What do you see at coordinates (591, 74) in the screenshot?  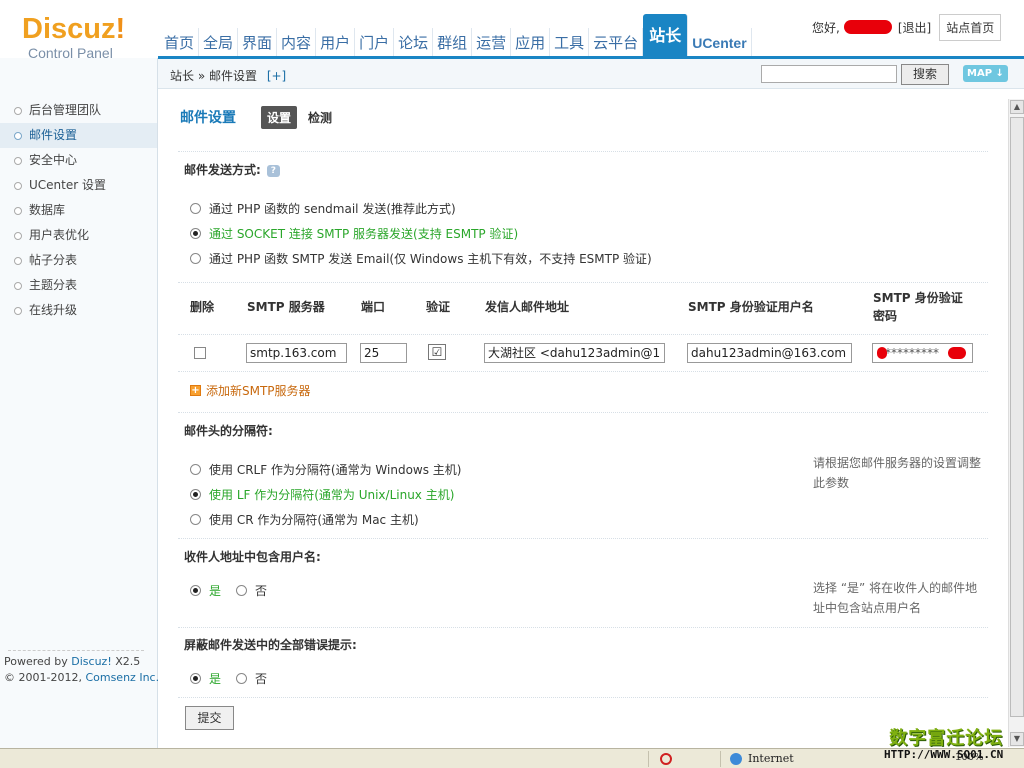 I see `breadcrumb-bar: 站长 » 邮件设置 [+] 搜索 MAP ↓` at bounding box center [591, 74].